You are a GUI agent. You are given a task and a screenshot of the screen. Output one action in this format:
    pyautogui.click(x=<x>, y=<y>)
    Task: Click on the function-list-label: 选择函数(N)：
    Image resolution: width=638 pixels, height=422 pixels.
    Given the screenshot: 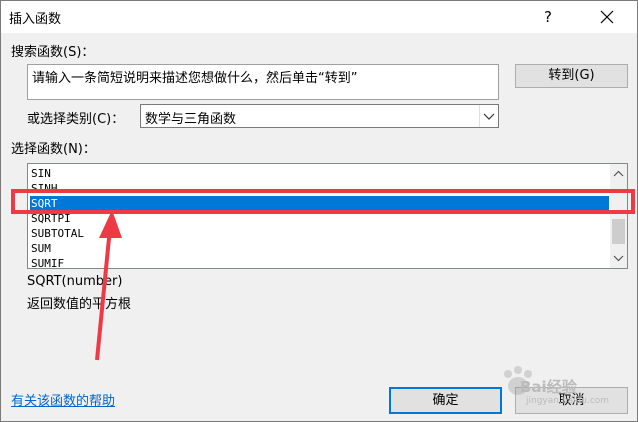 What is the action you would take?
    pyautogui.click(x=53, y=149)
    